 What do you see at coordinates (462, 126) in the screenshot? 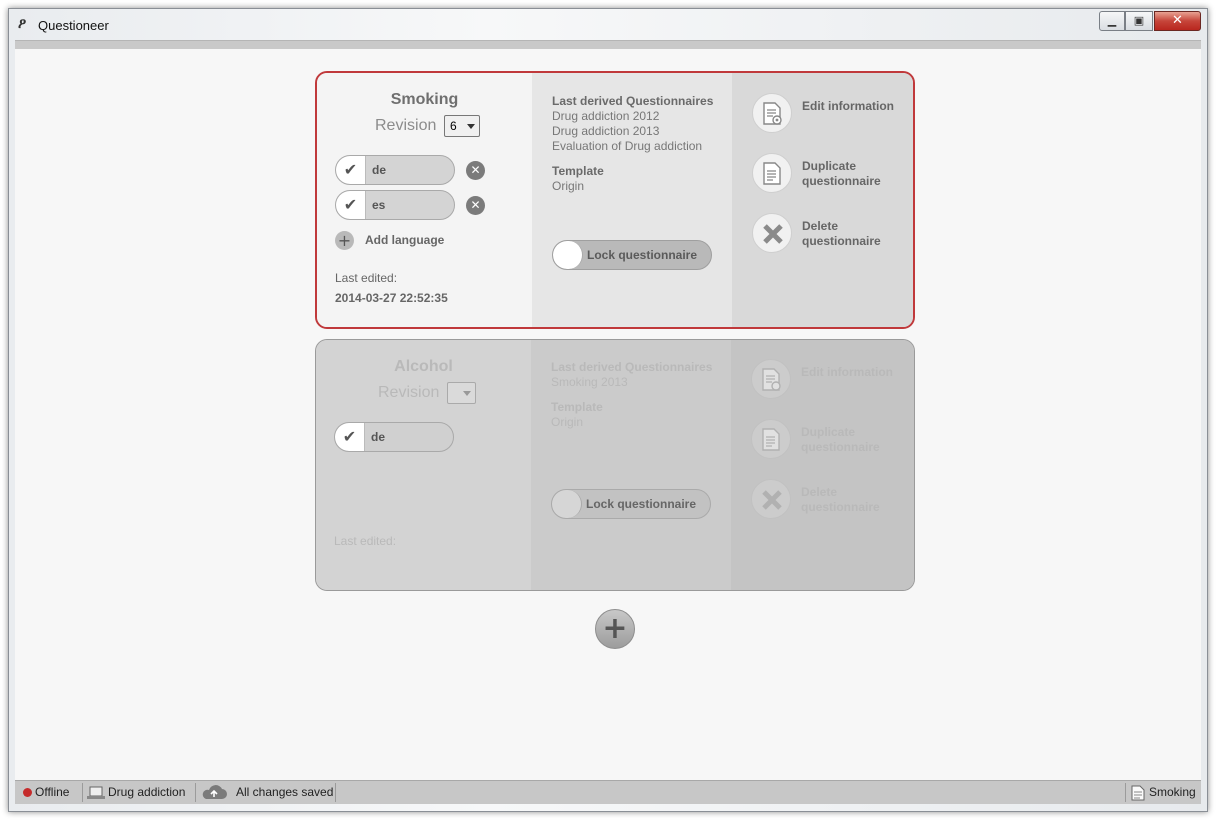
I see `revision-select: 6` at bounding box center [462, 126].